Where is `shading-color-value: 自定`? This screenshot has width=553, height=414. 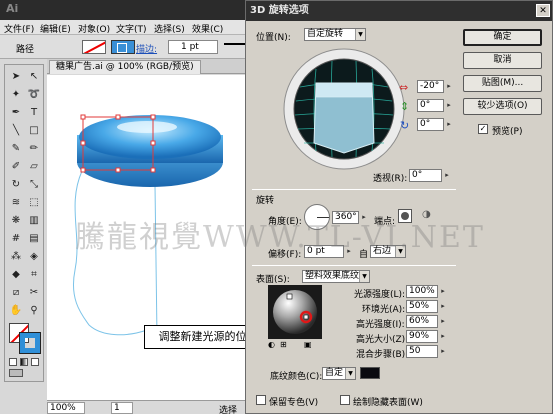
shading-color-value: 自定 is located at coordinates (334, 373).